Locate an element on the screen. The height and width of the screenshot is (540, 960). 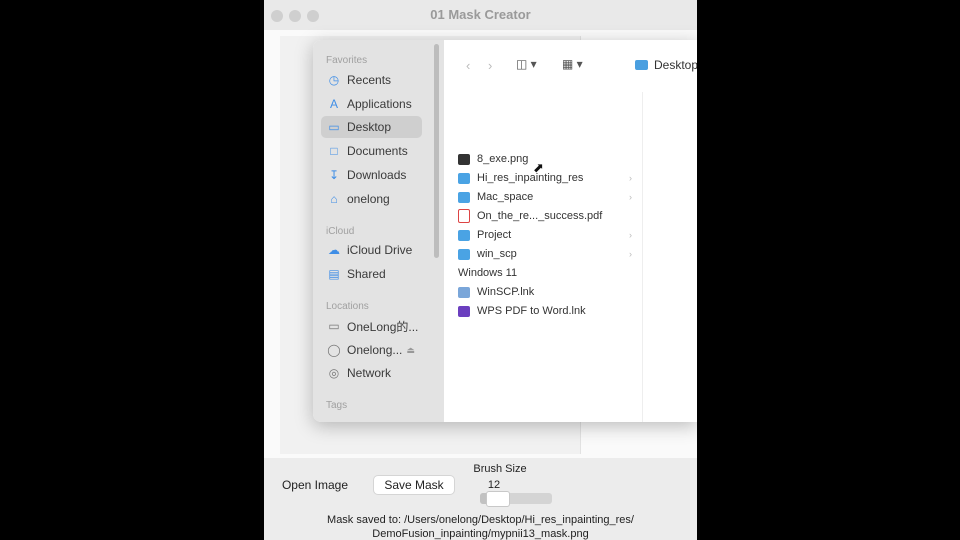
desktop-icon: ▭ is located at coordinates (334, 127).